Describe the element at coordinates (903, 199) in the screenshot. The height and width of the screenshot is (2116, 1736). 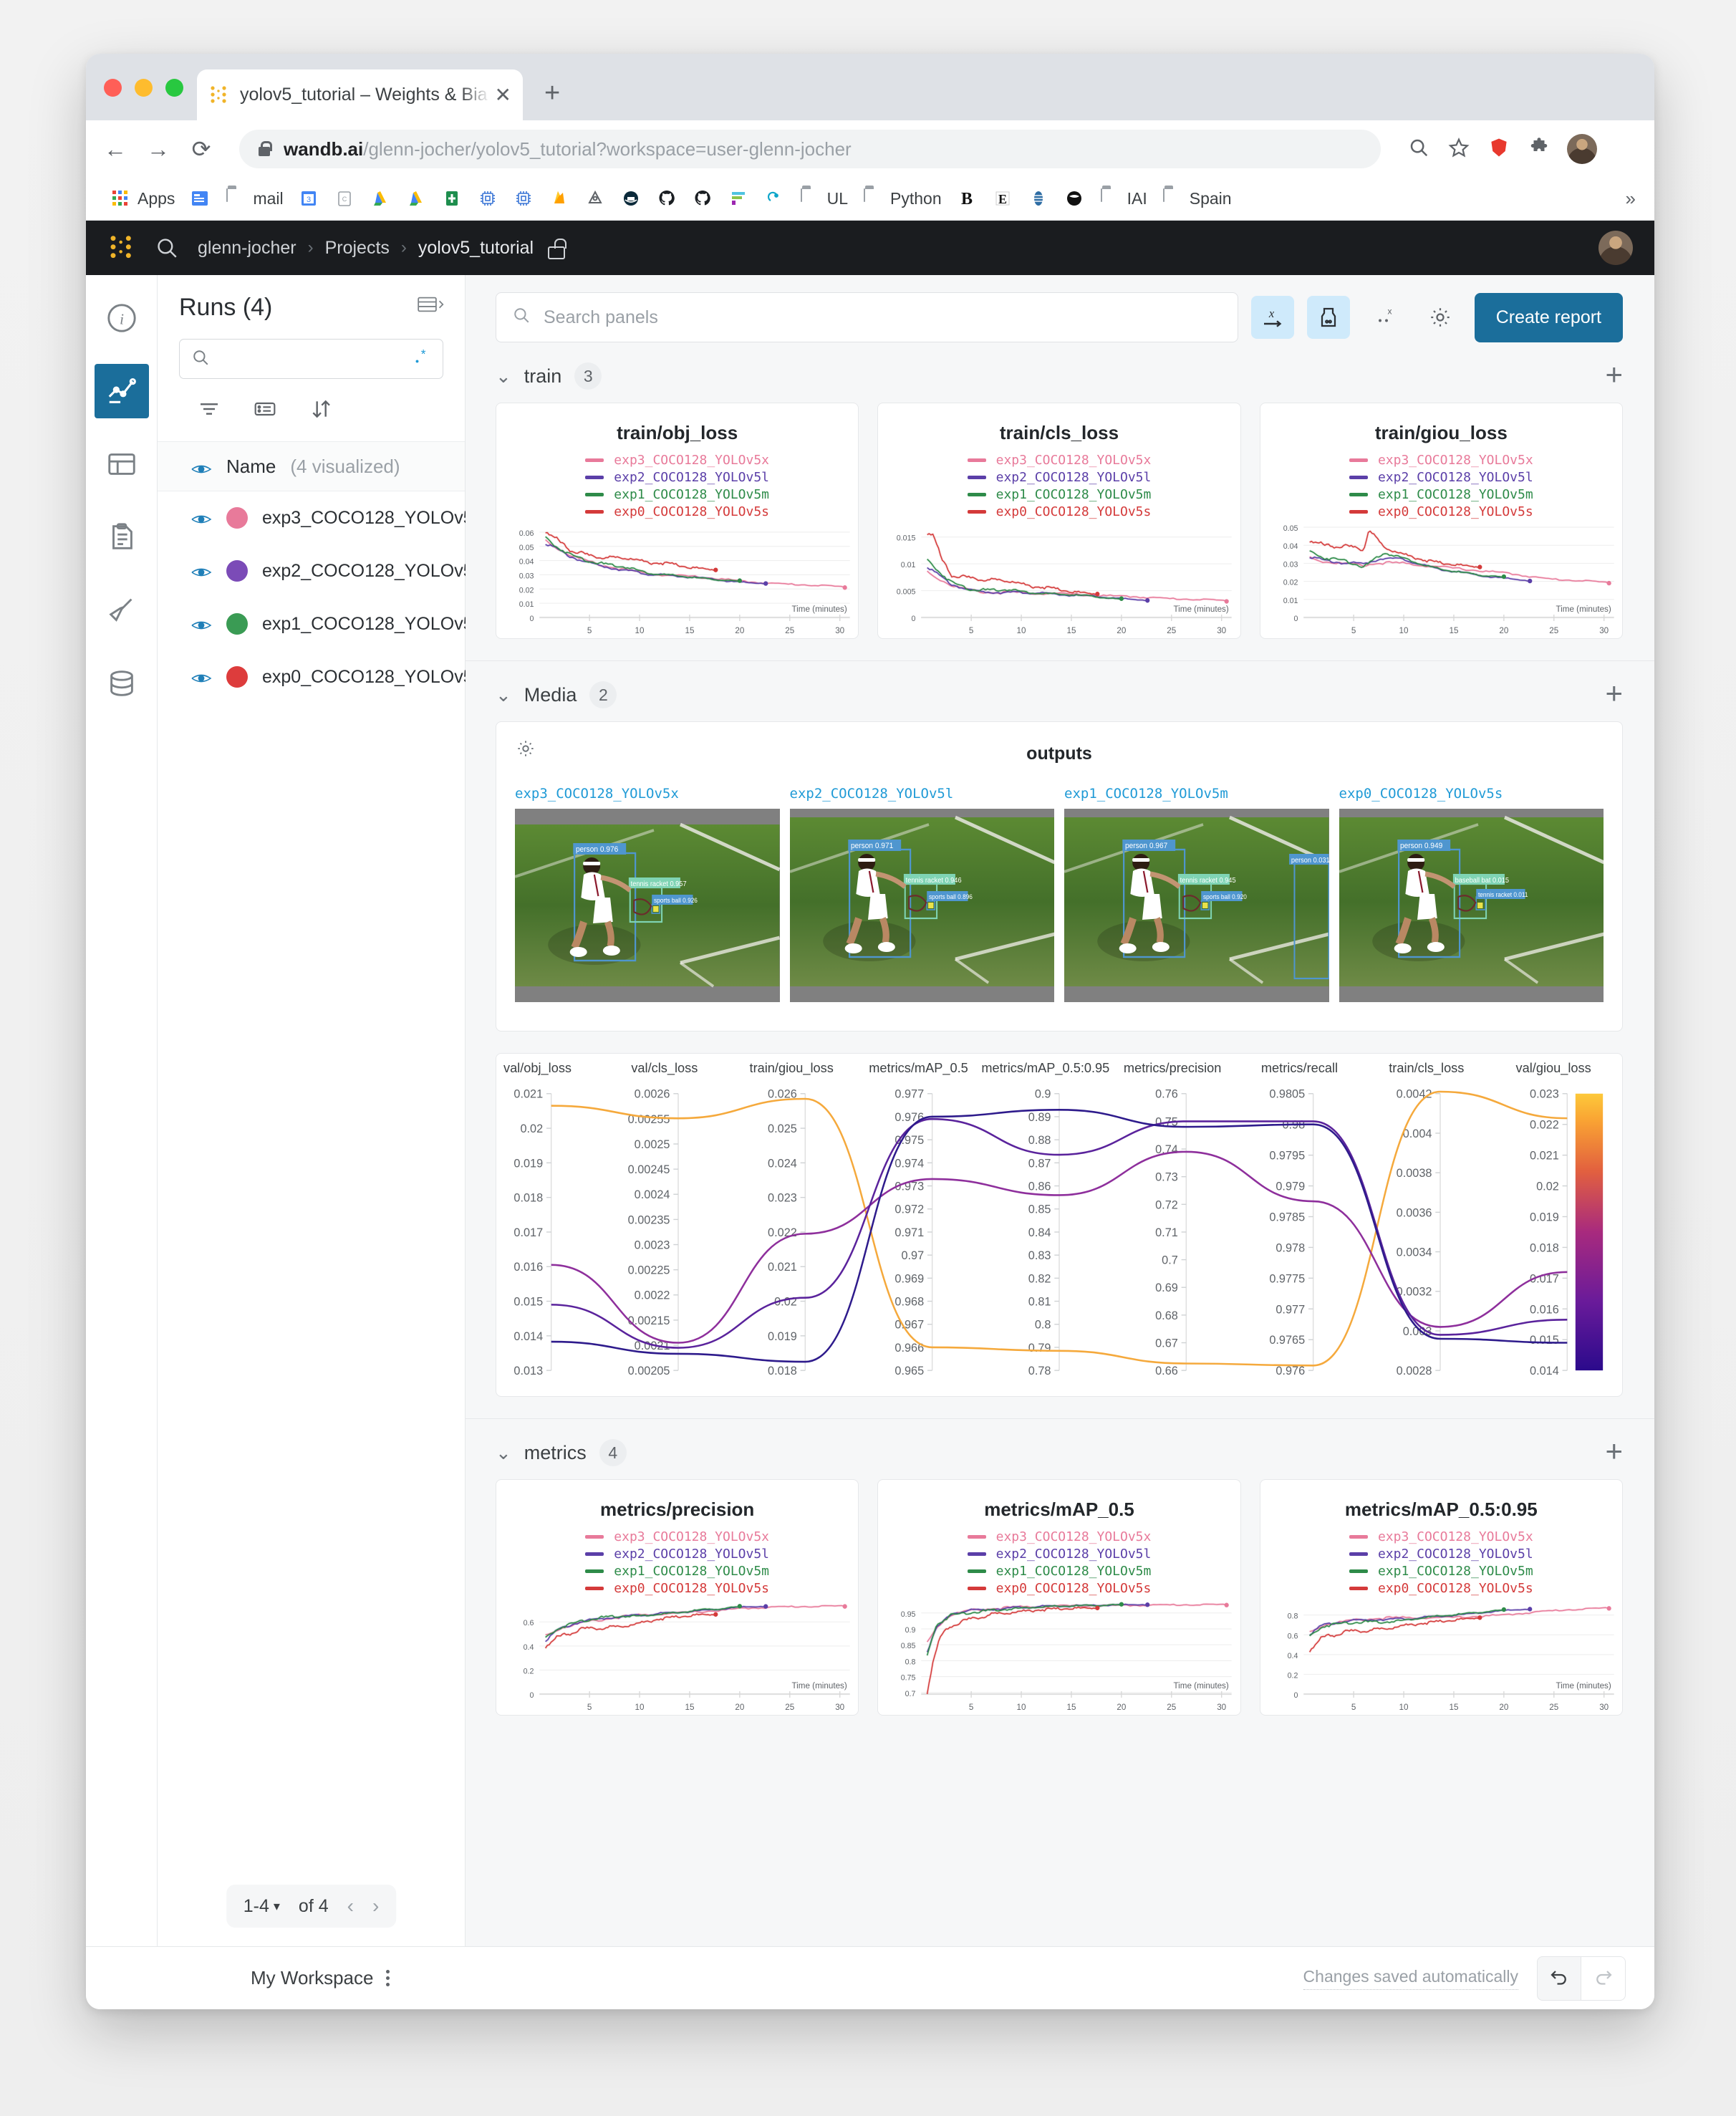
I see `bookmark-python: Python` at that location.